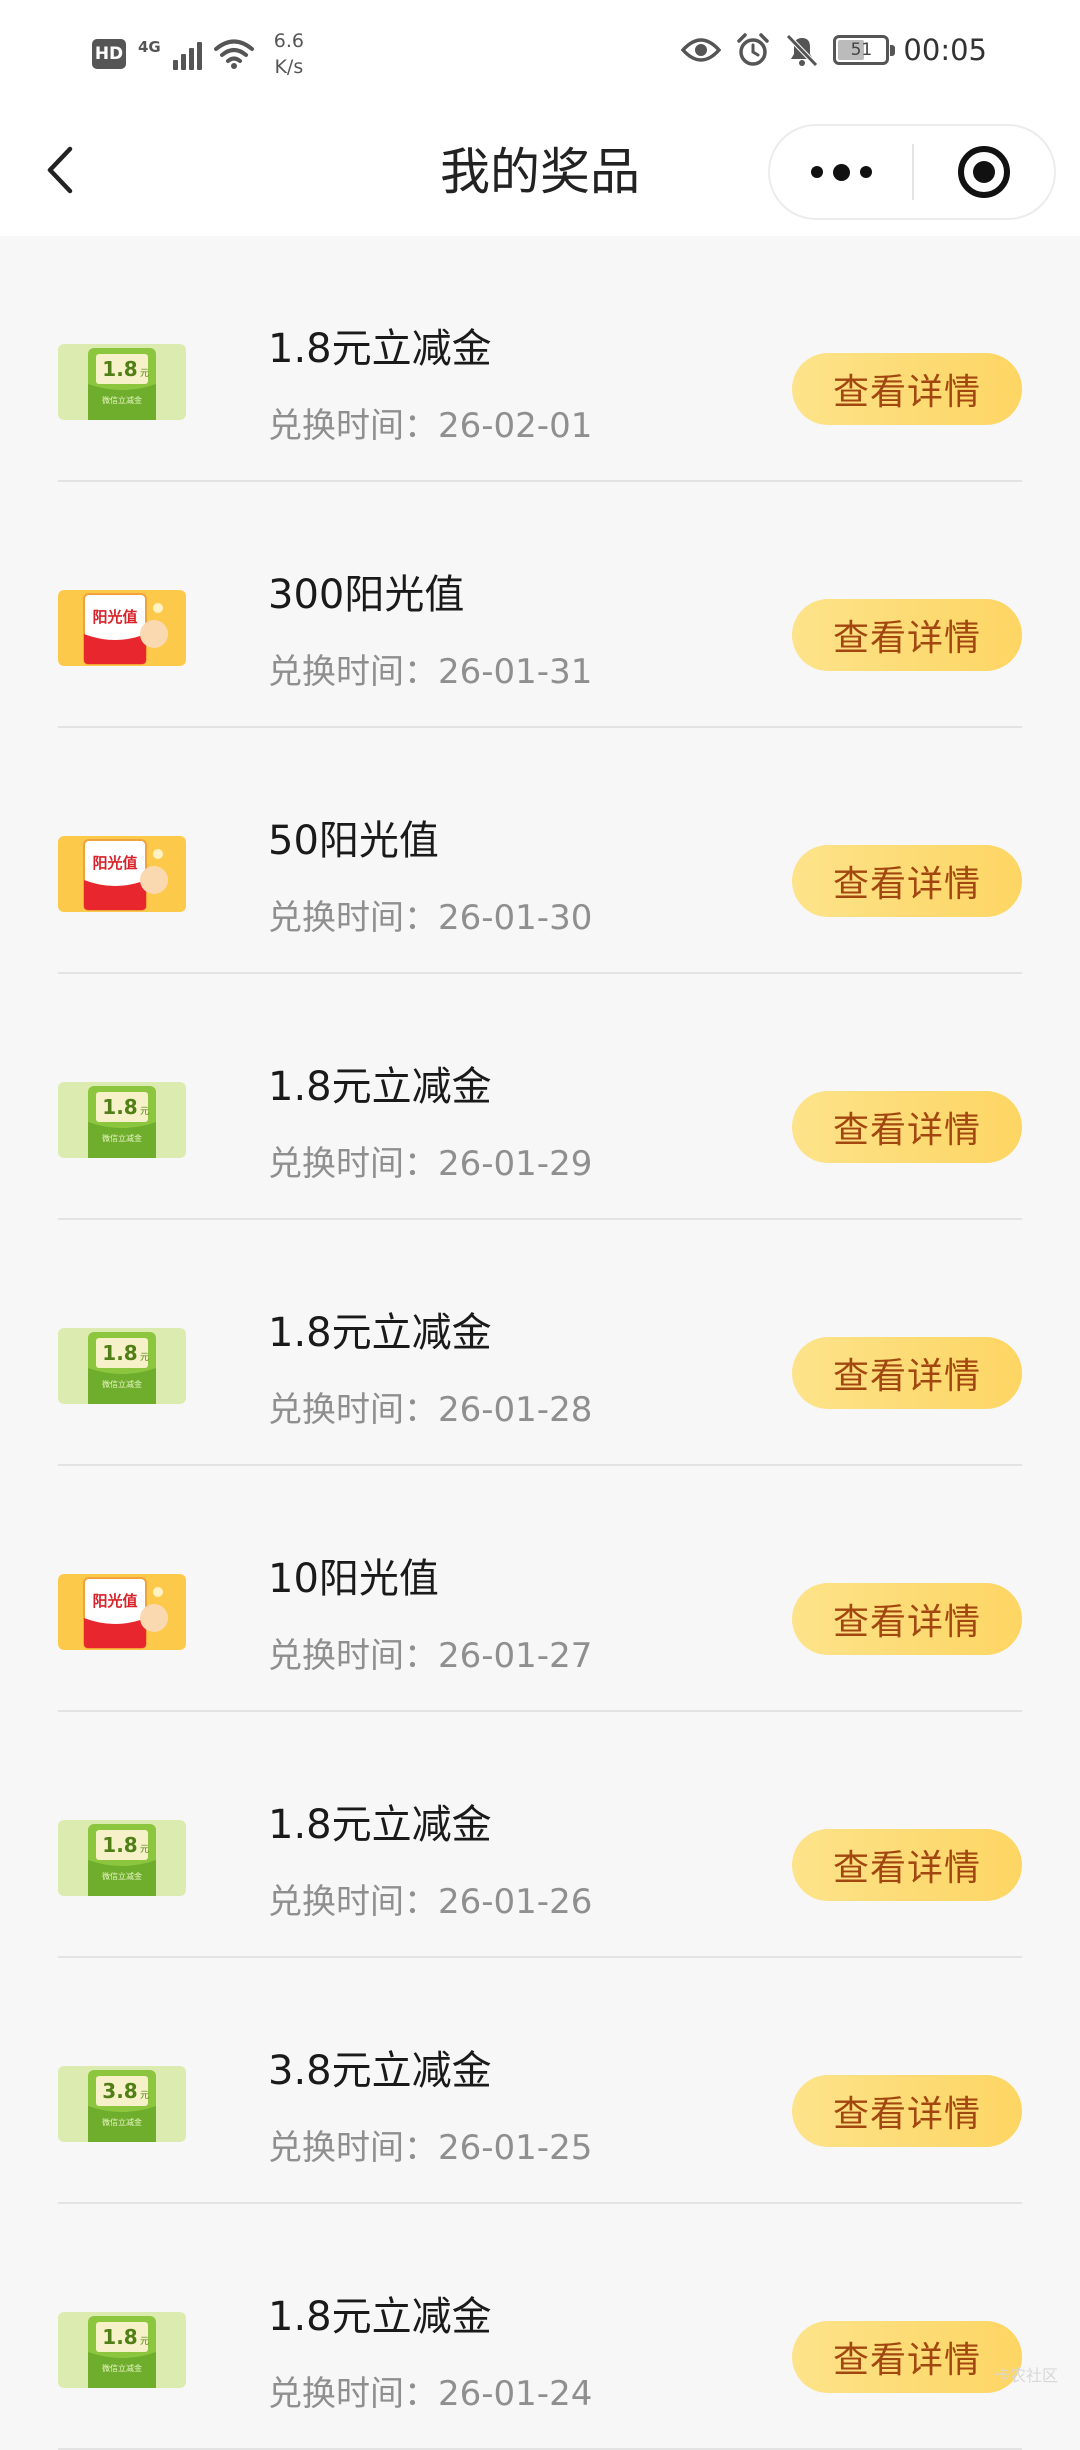  Describe the element at coordinates (430, 918) in the screenshot. I see `redeem-time: 兑换时间：26-01-30` at that location.